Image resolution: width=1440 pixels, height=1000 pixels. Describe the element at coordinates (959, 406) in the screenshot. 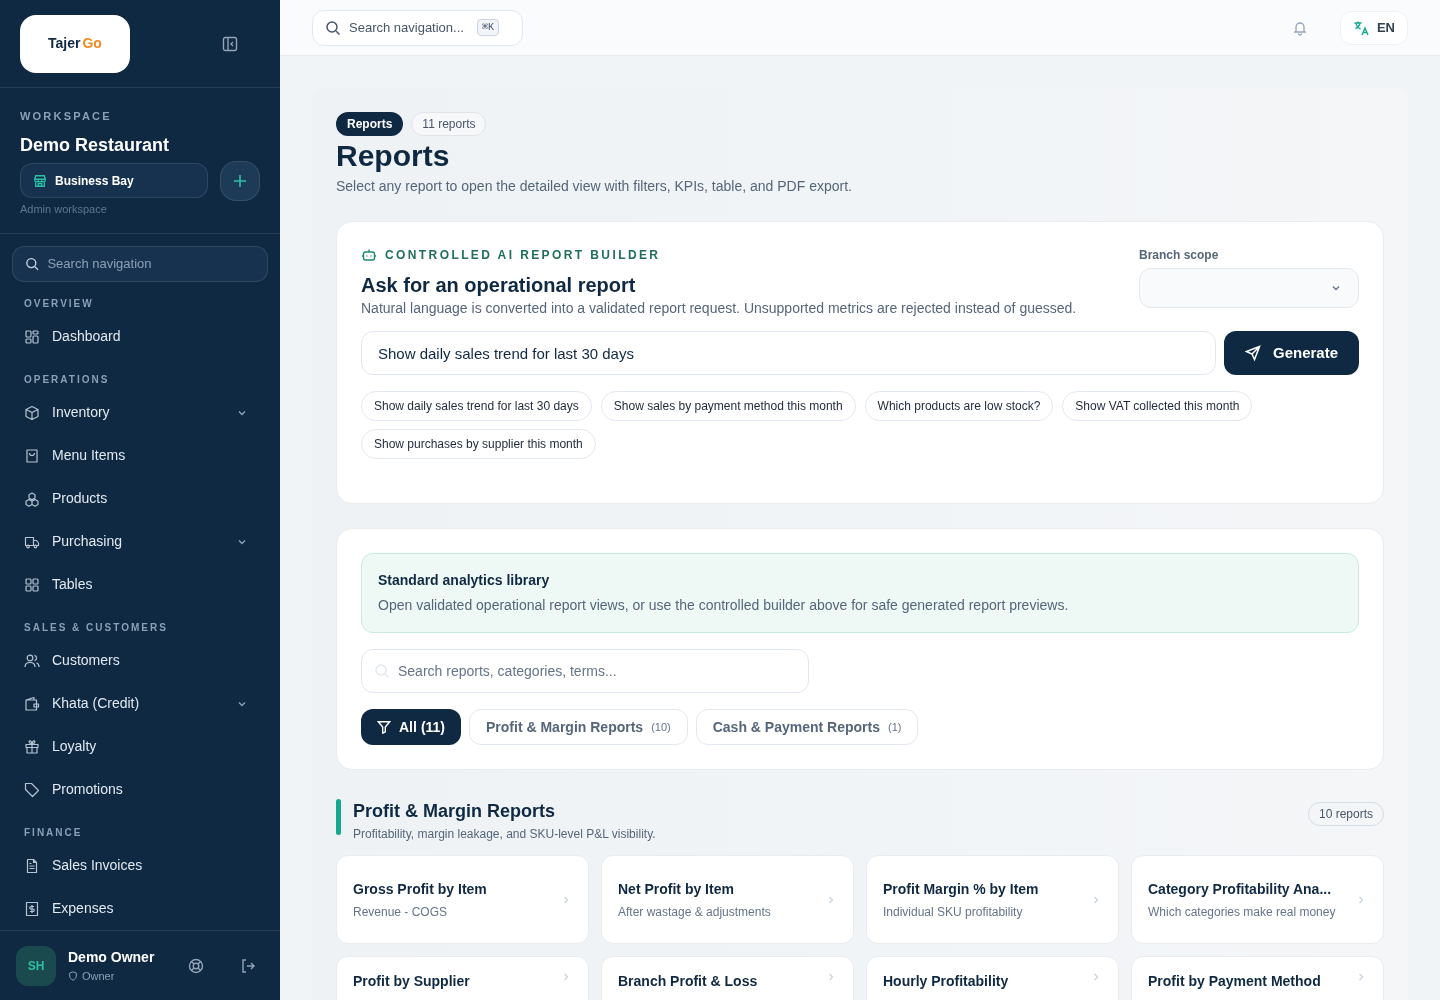

I see `suggestion-chip: Which products are low stock?` at that location.